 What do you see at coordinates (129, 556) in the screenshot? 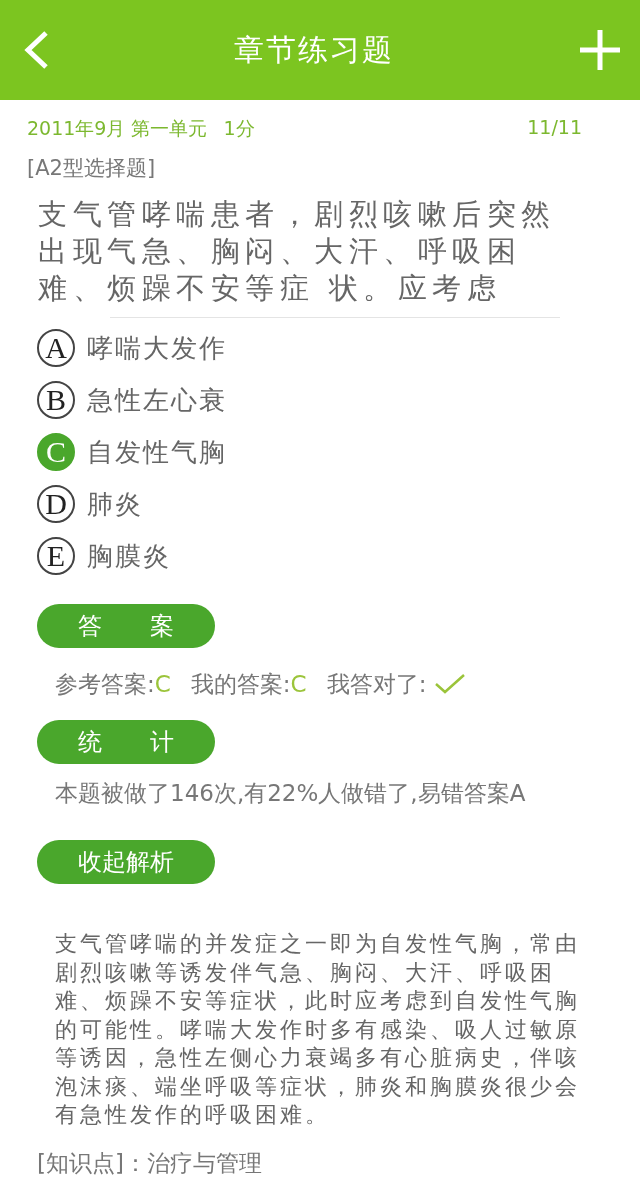
I see `option-text: 胸膜炎` at bounding box center [129, 556].